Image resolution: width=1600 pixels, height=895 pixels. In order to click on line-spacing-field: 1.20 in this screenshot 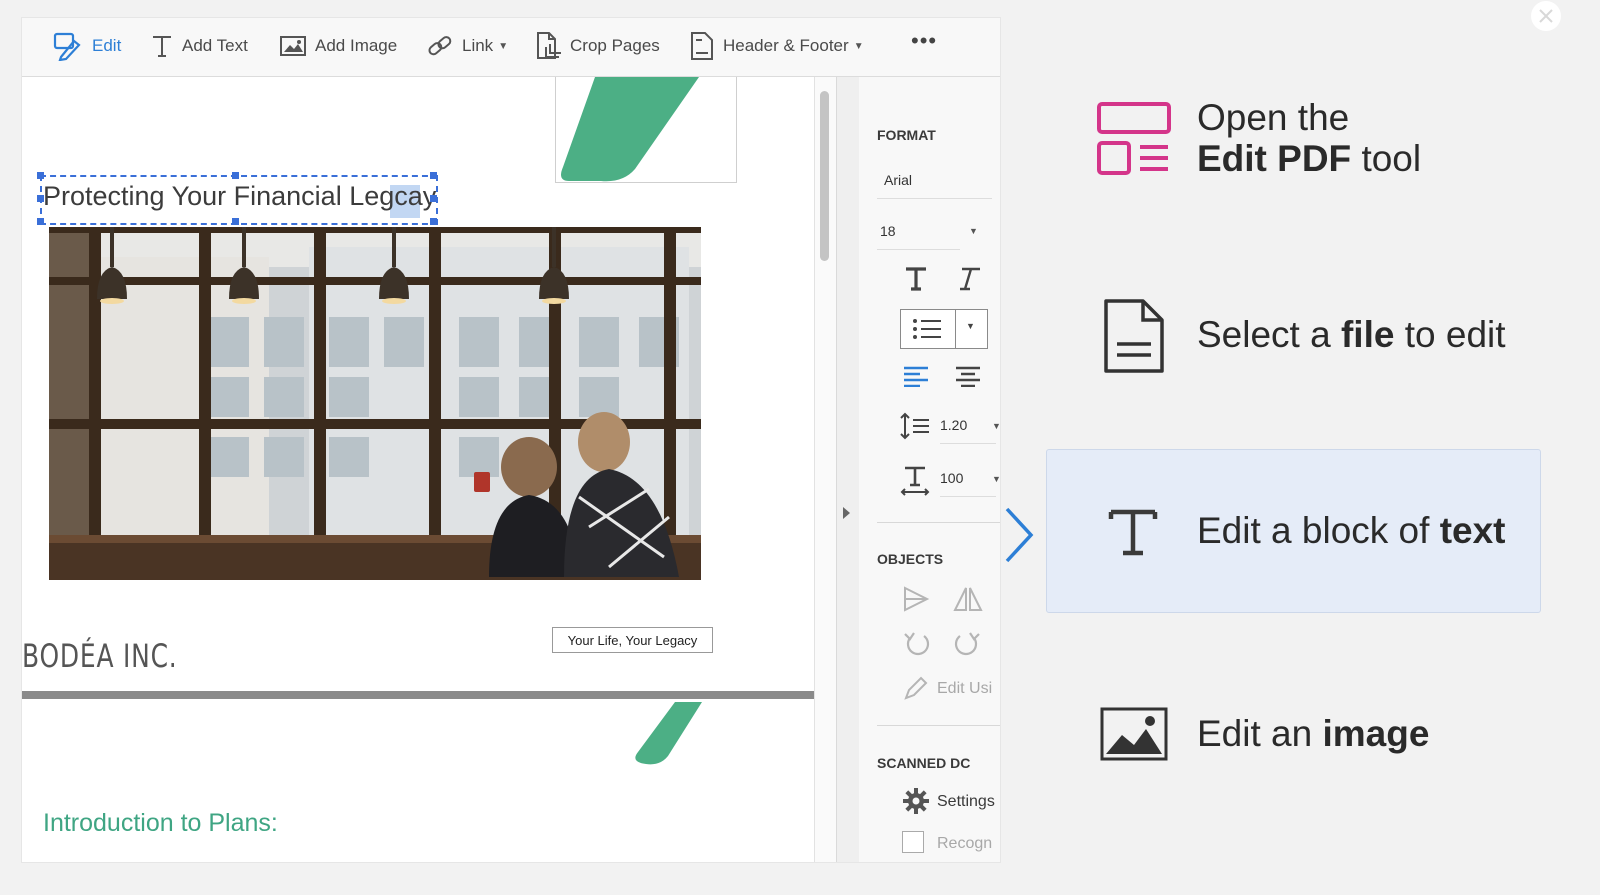, I will do `click(968, 430)`.